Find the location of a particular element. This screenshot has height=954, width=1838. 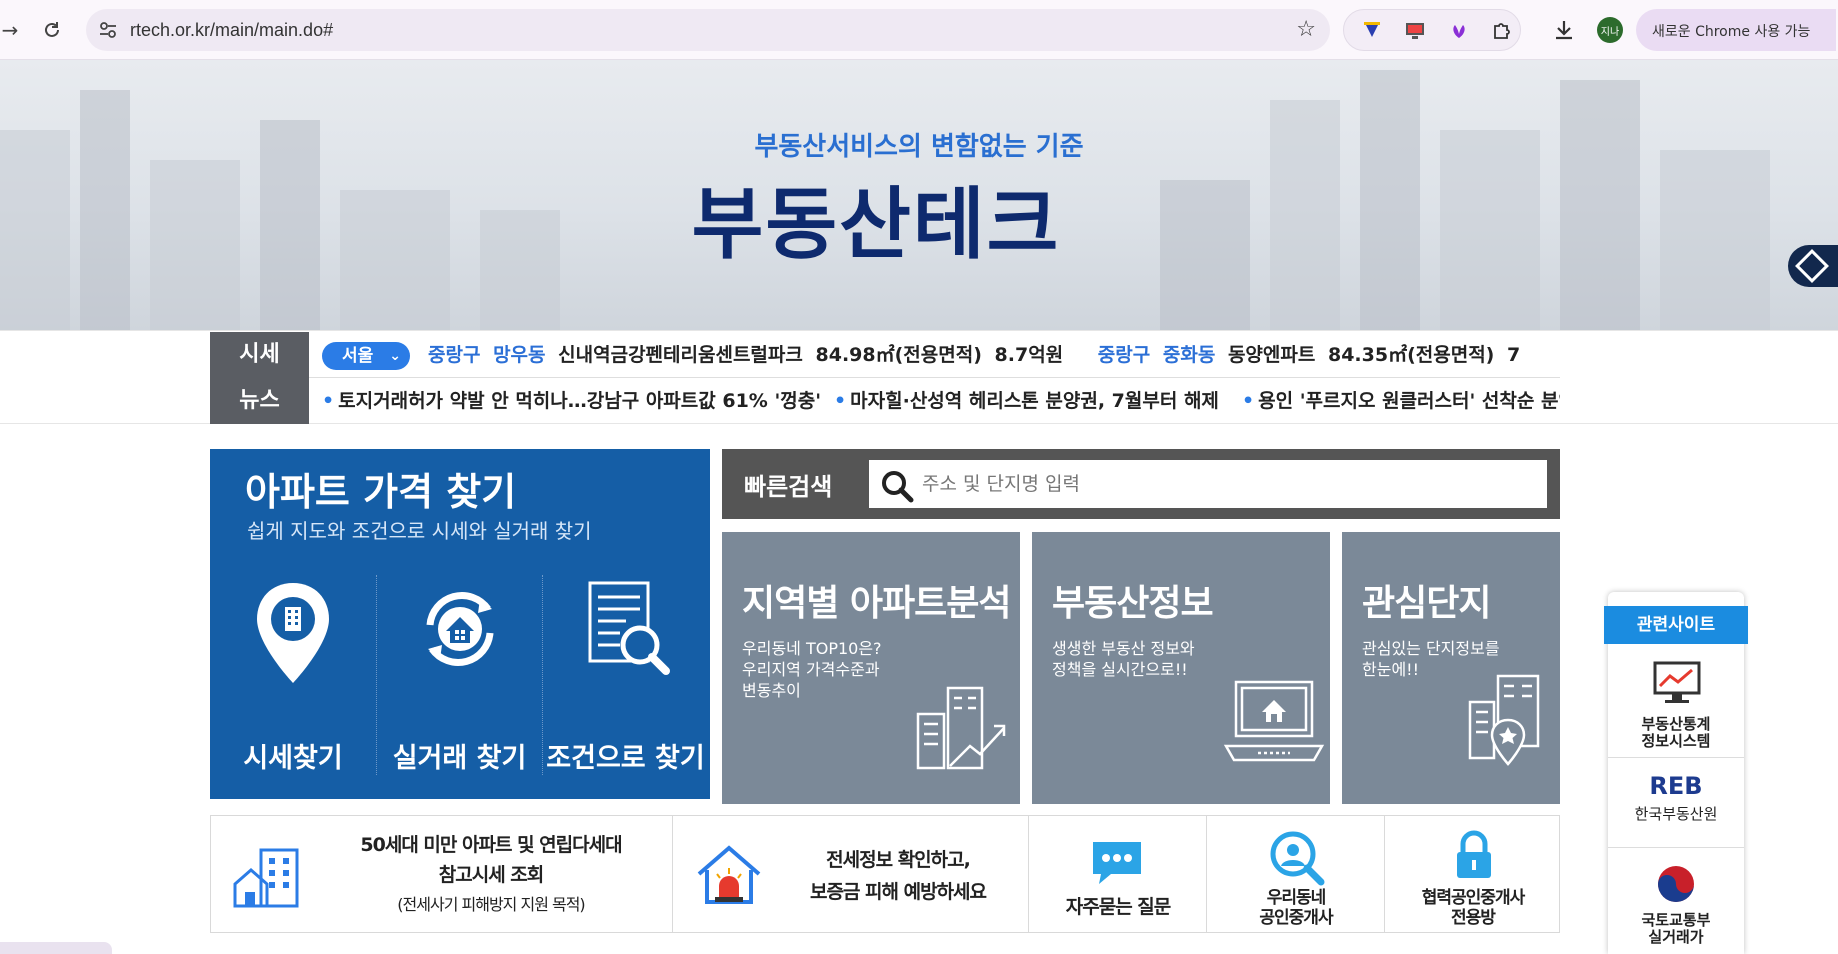

bookmark-star-icon: ☆ is located at coordinates (1306, 29).